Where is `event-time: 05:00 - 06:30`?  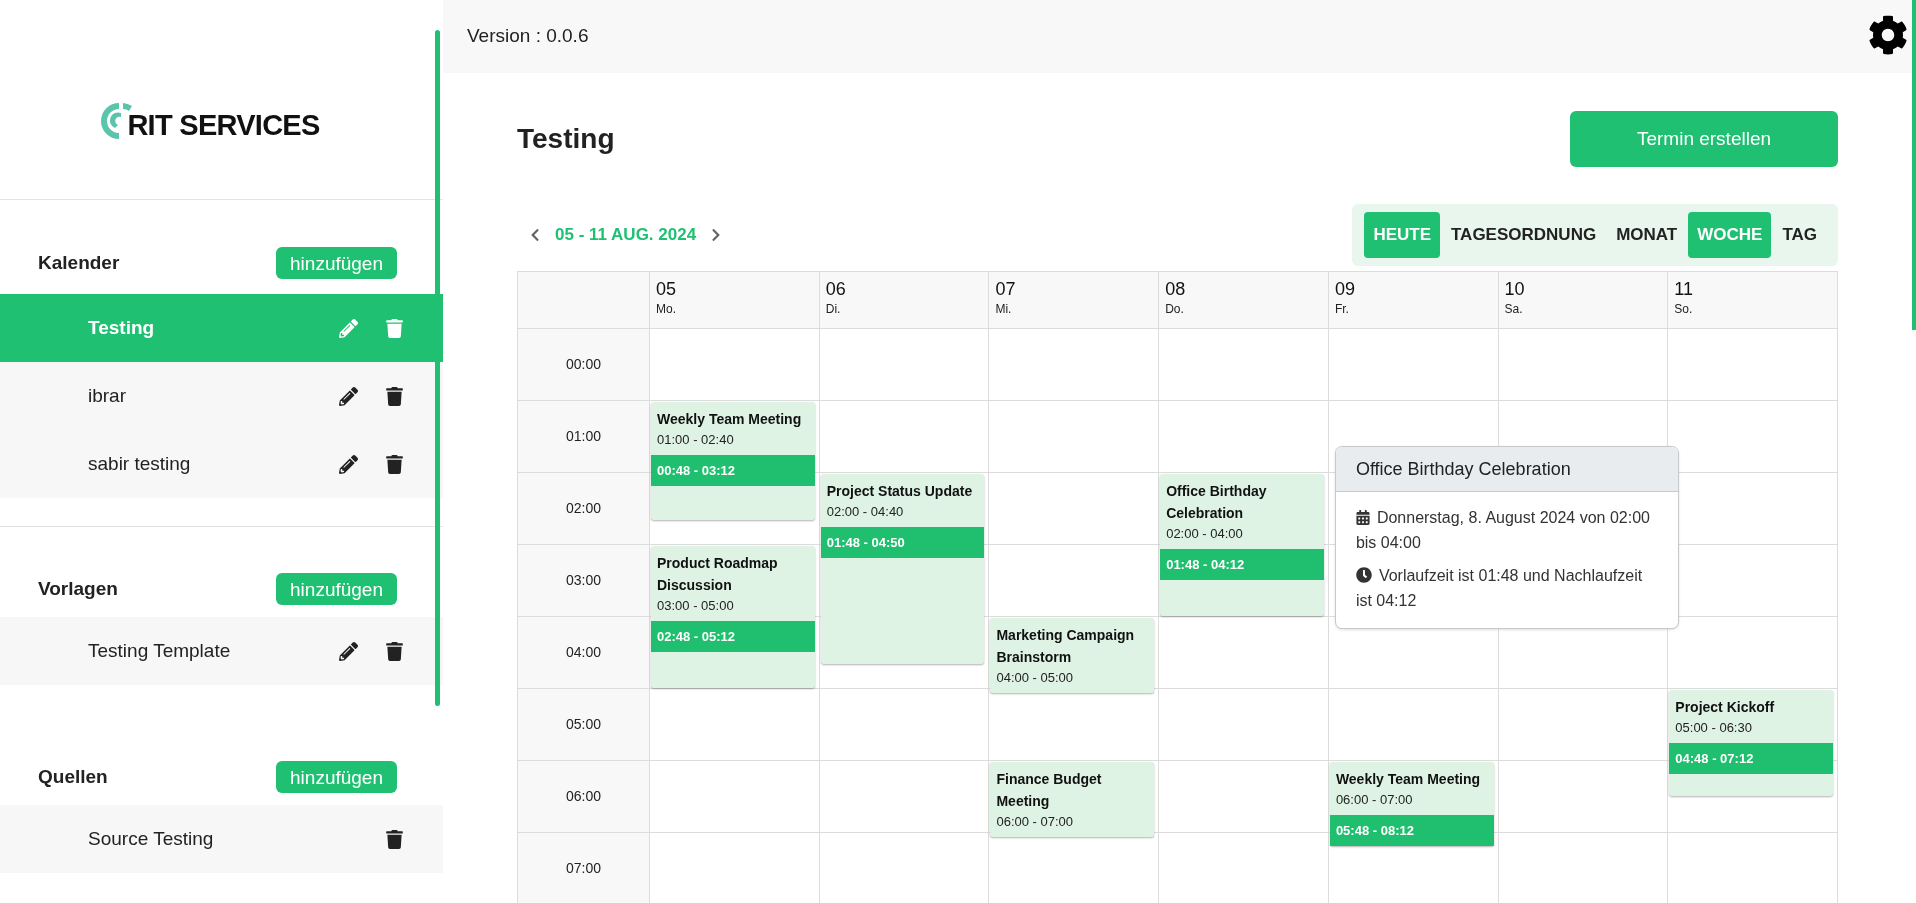 event-time: 05:00 - 06:30 is located at coordinates (1713, 728).